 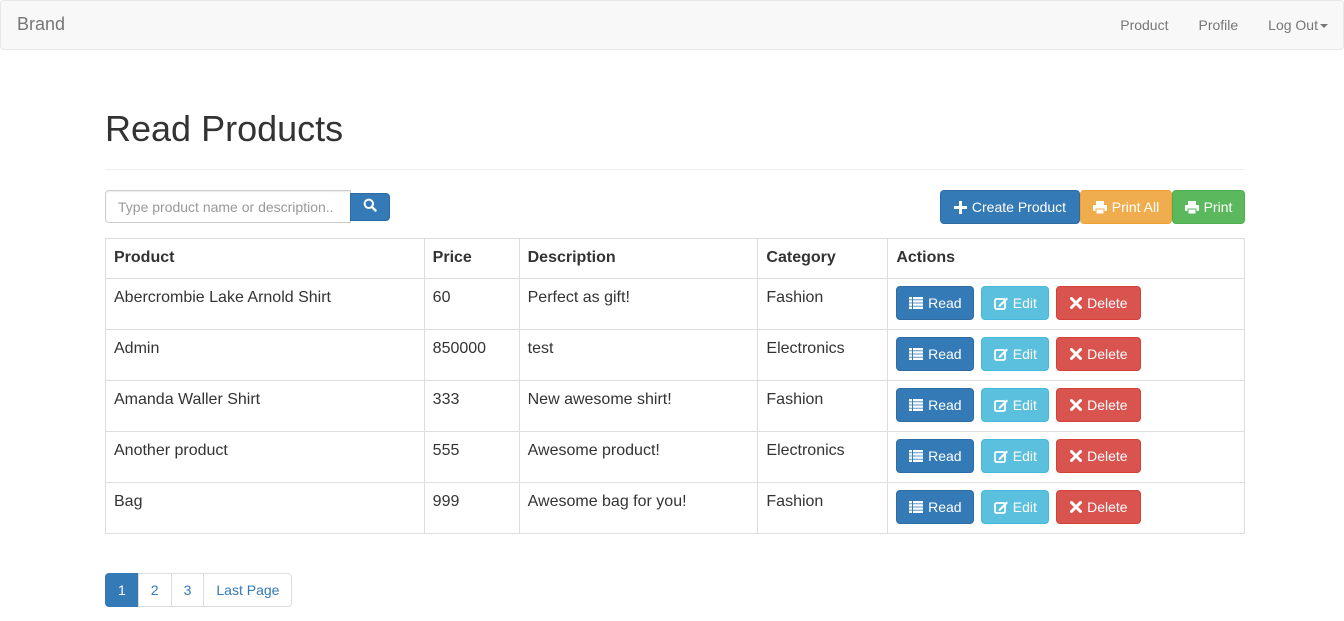 What do you see at coordinates (638, 304) in the screenshot?
I see `cell-description: Perfect as gift!` at bounding box center [638, 304].